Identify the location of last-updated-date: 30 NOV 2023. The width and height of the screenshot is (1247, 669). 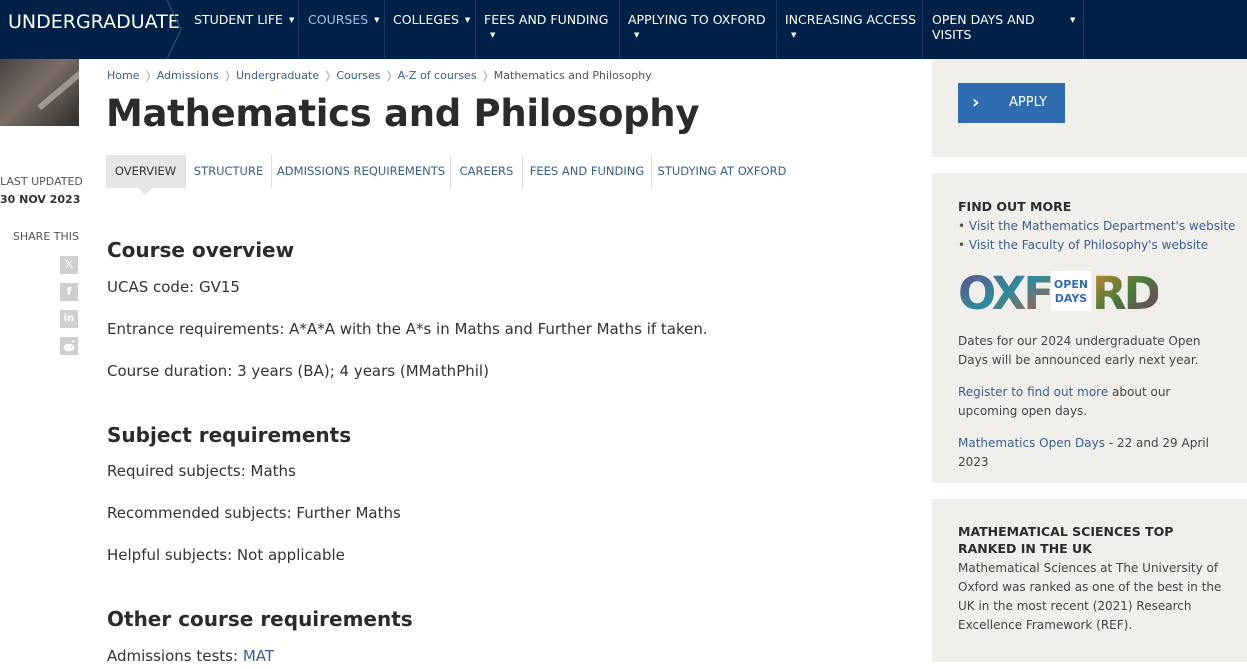
(40, 199).